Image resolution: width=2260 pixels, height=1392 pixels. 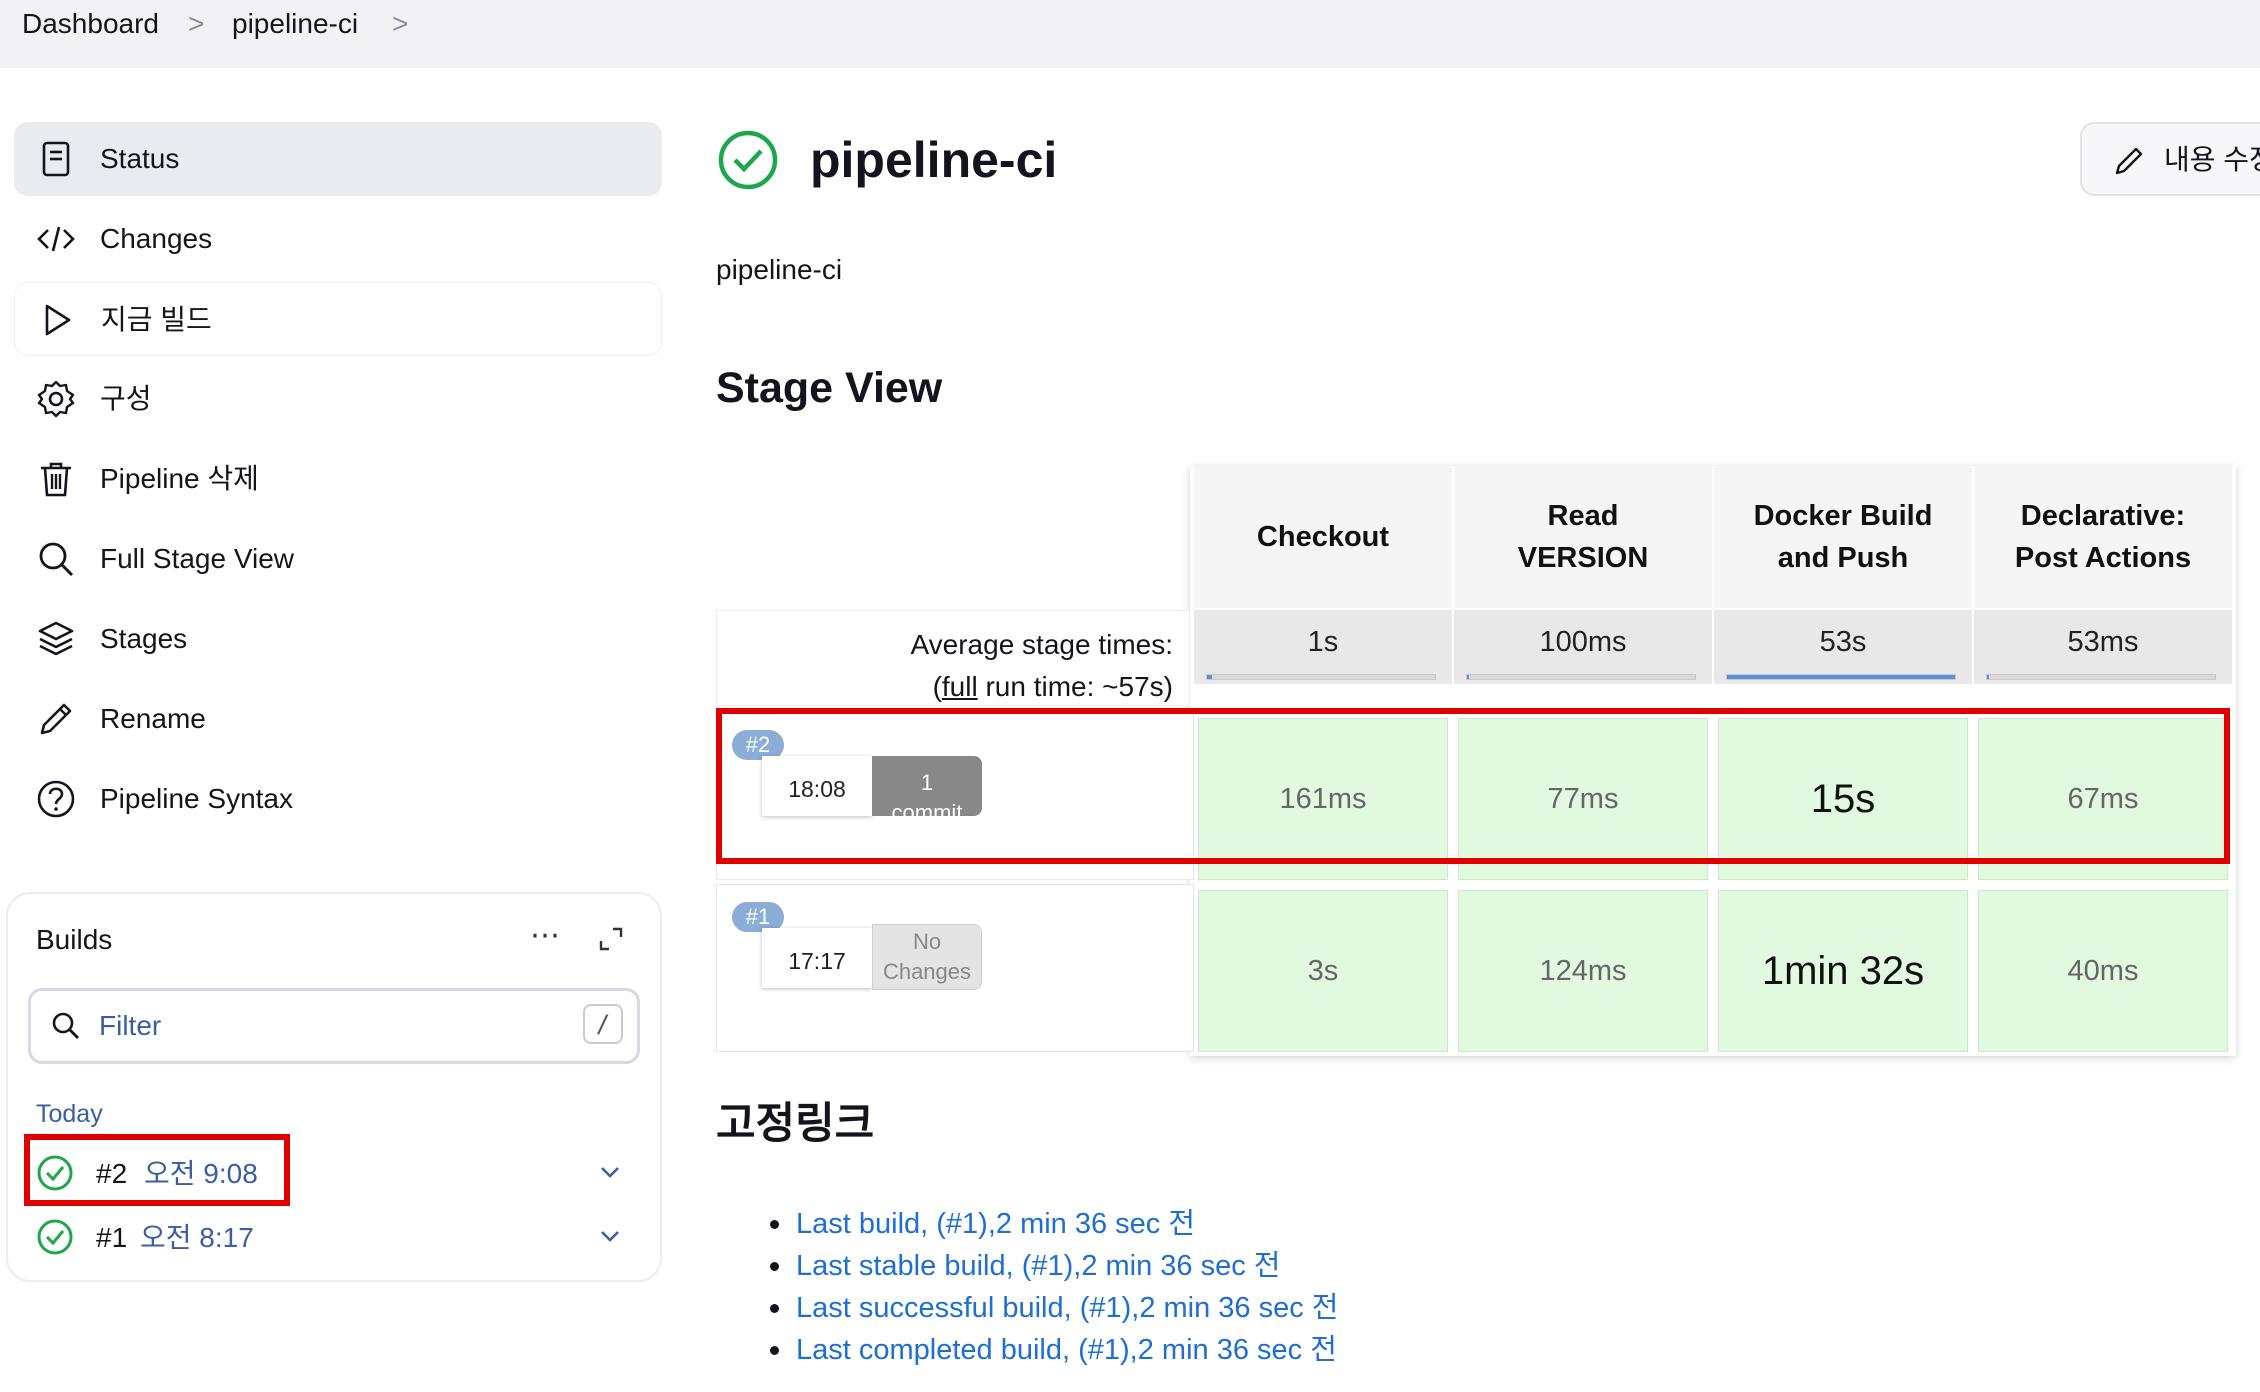 I want to click on stage-header-read-version: Read VERSION, so click(x=1583, y=537).